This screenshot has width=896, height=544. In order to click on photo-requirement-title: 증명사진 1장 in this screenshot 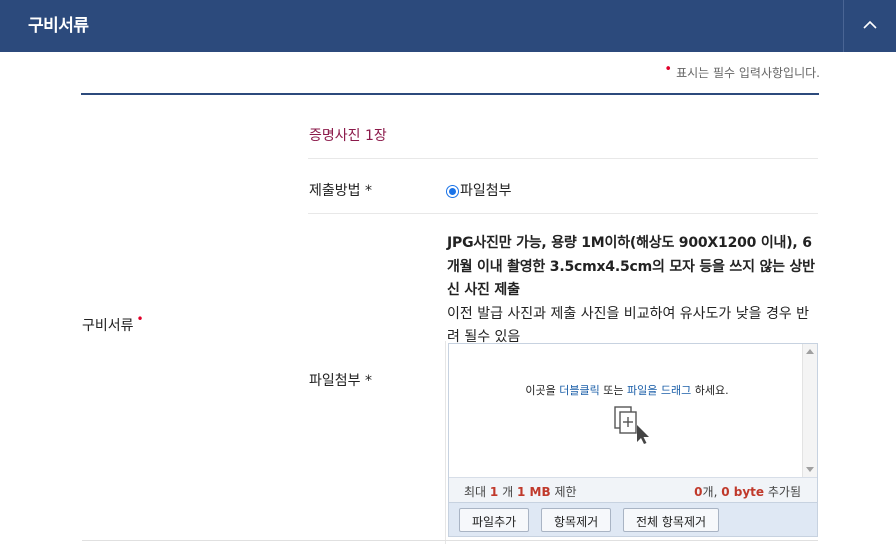, I will do `click(348, 136)`.